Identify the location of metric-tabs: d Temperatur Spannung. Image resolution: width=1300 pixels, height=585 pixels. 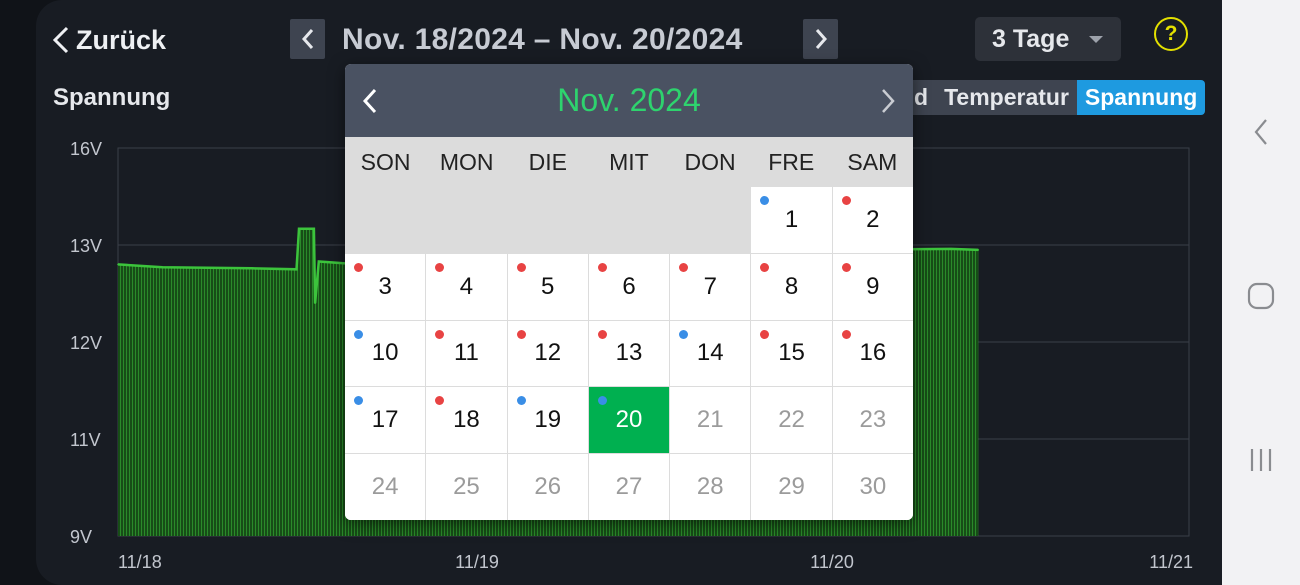
(1056, 97).